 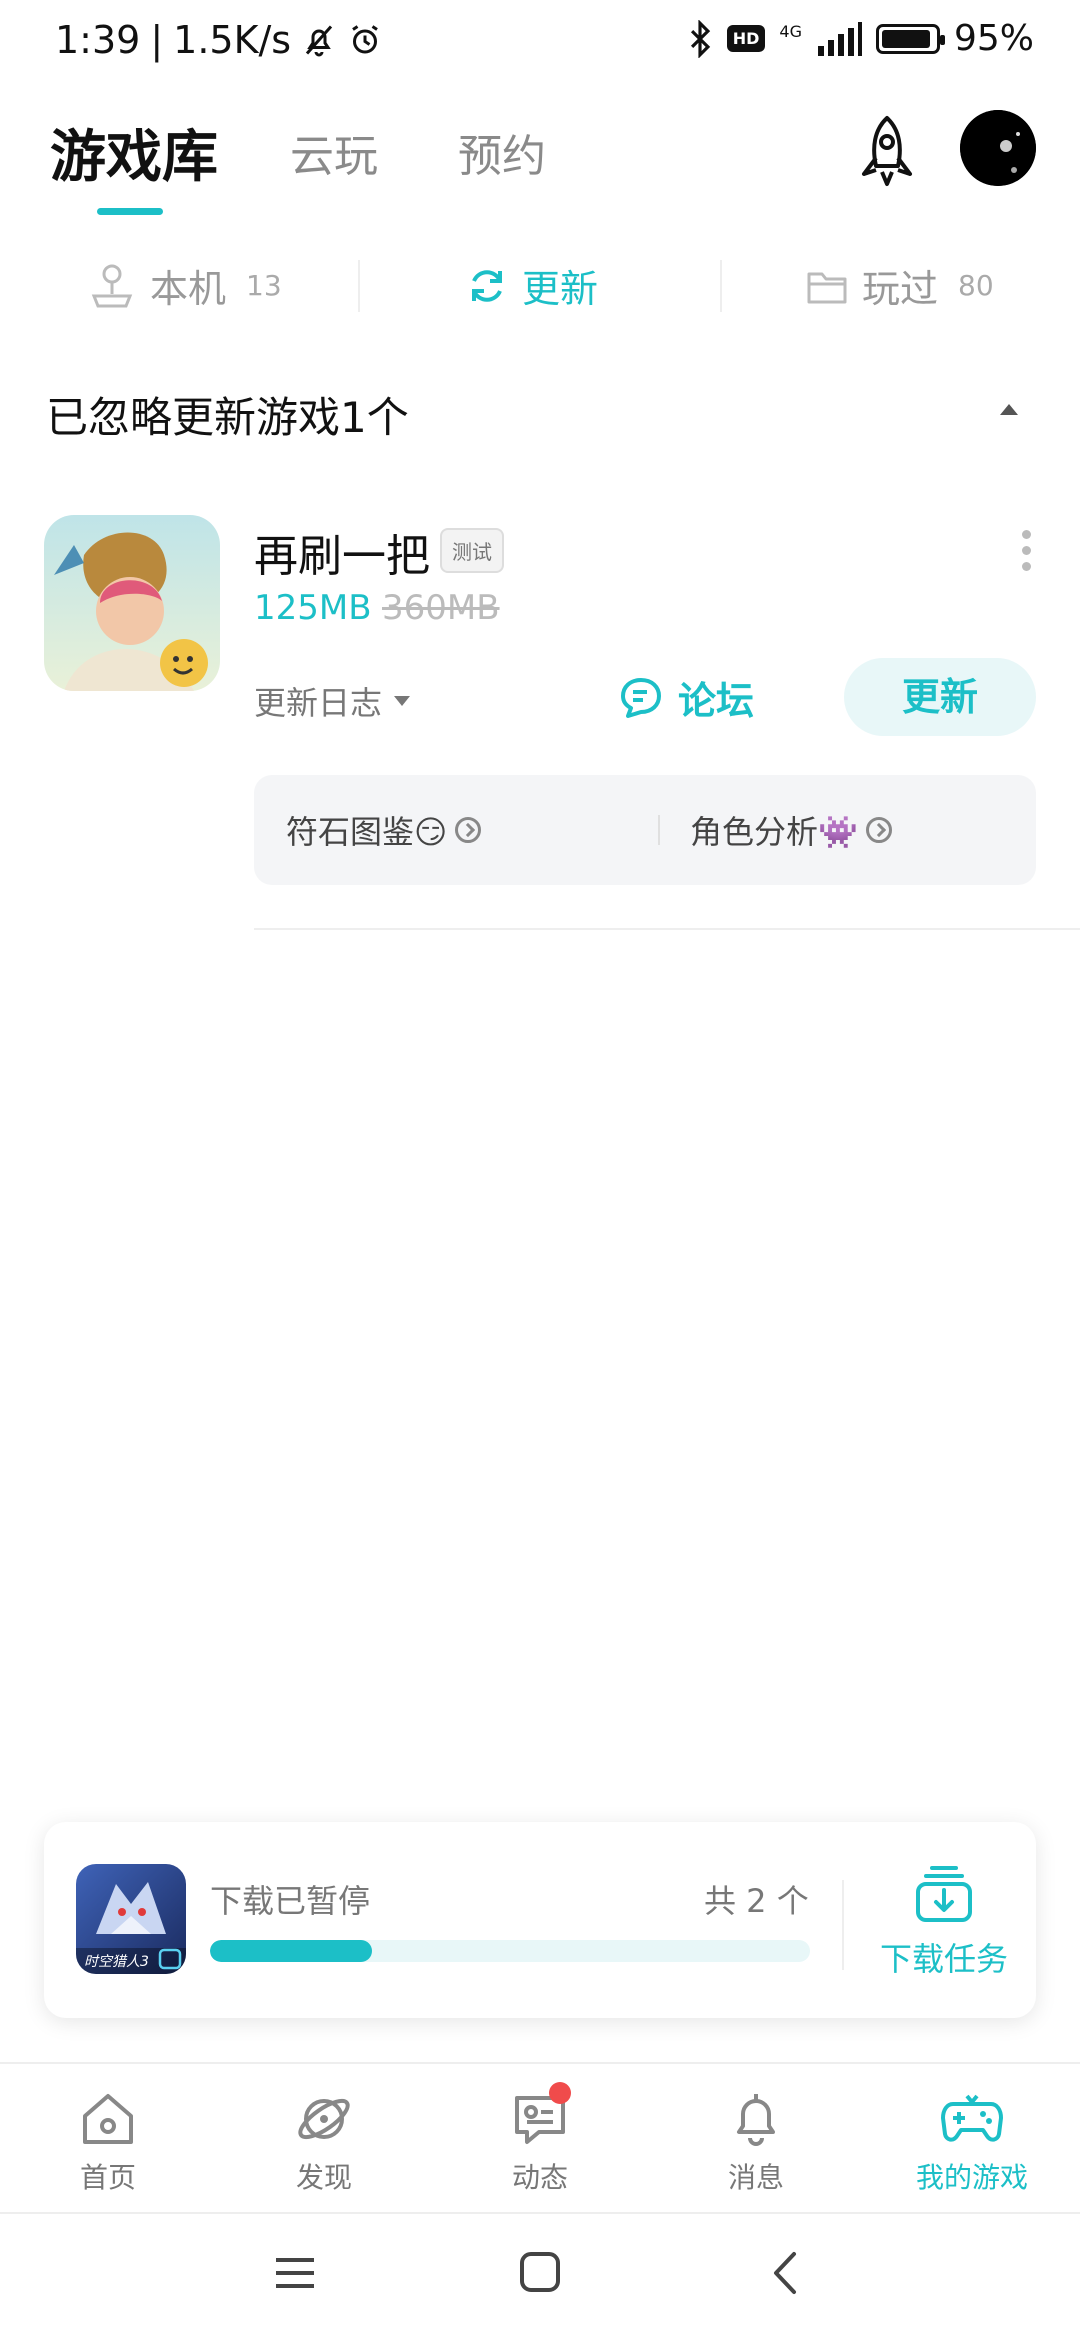 I want to click on status-bar: 1:39 | 1.5K/s HD 4G 95%, so click(x=540, y=45).